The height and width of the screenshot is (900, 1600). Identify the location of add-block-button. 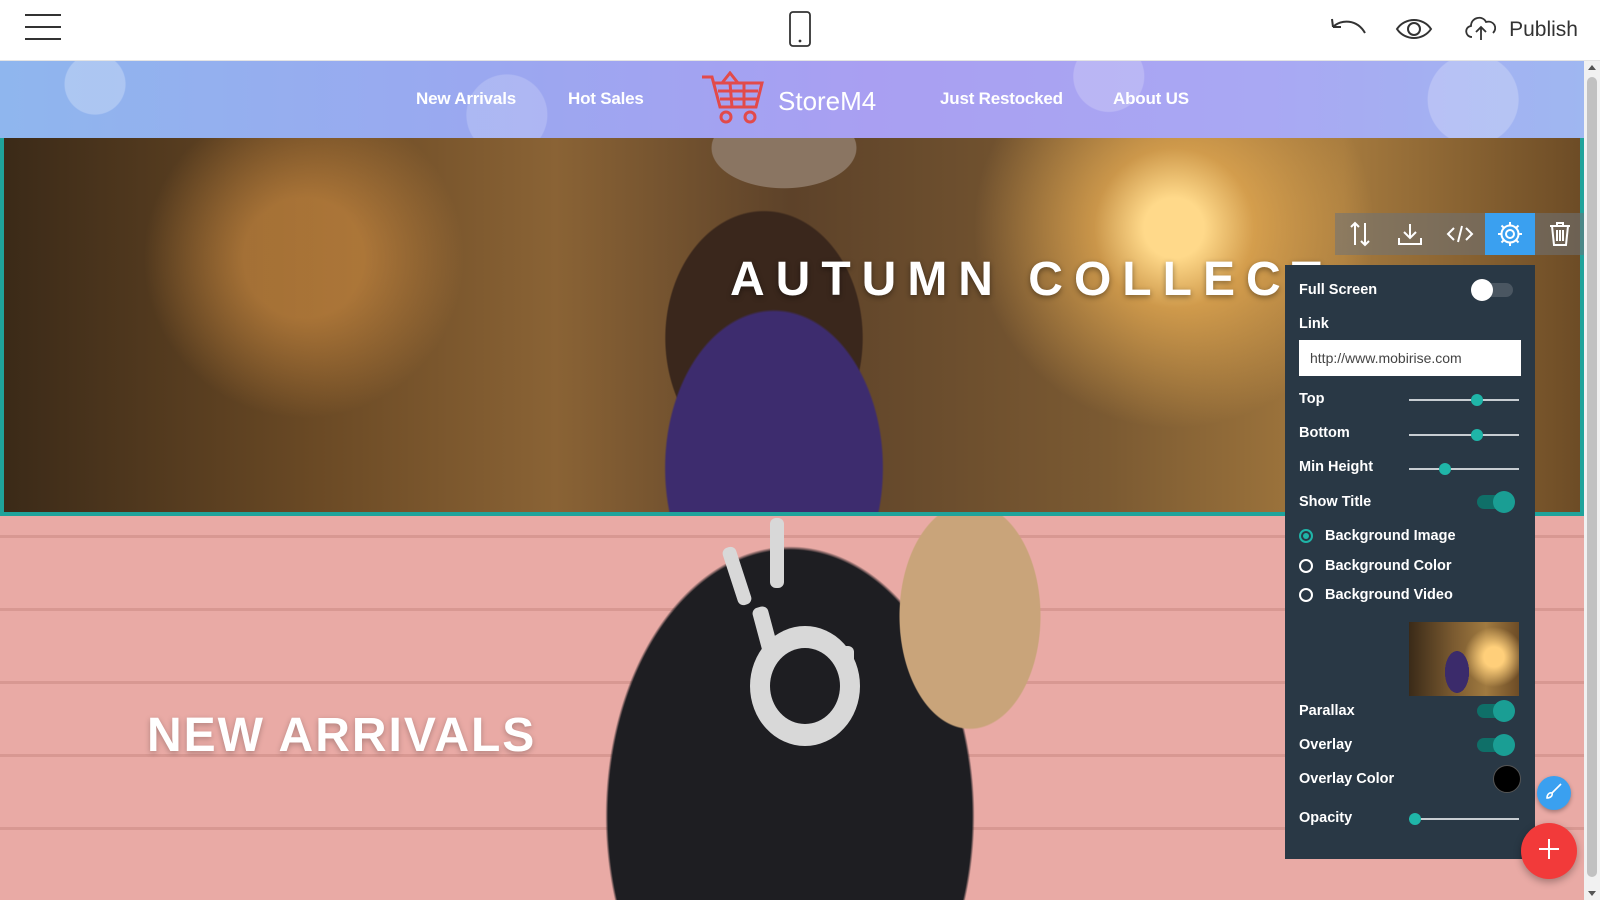
(1549, 851).